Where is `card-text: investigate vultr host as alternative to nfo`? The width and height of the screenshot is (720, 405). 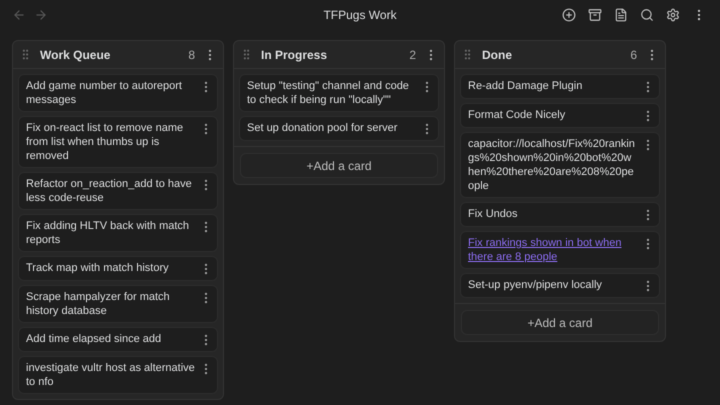 card-text: investigate vultr host as alternative to nfo is located at coordinates (110, 375).